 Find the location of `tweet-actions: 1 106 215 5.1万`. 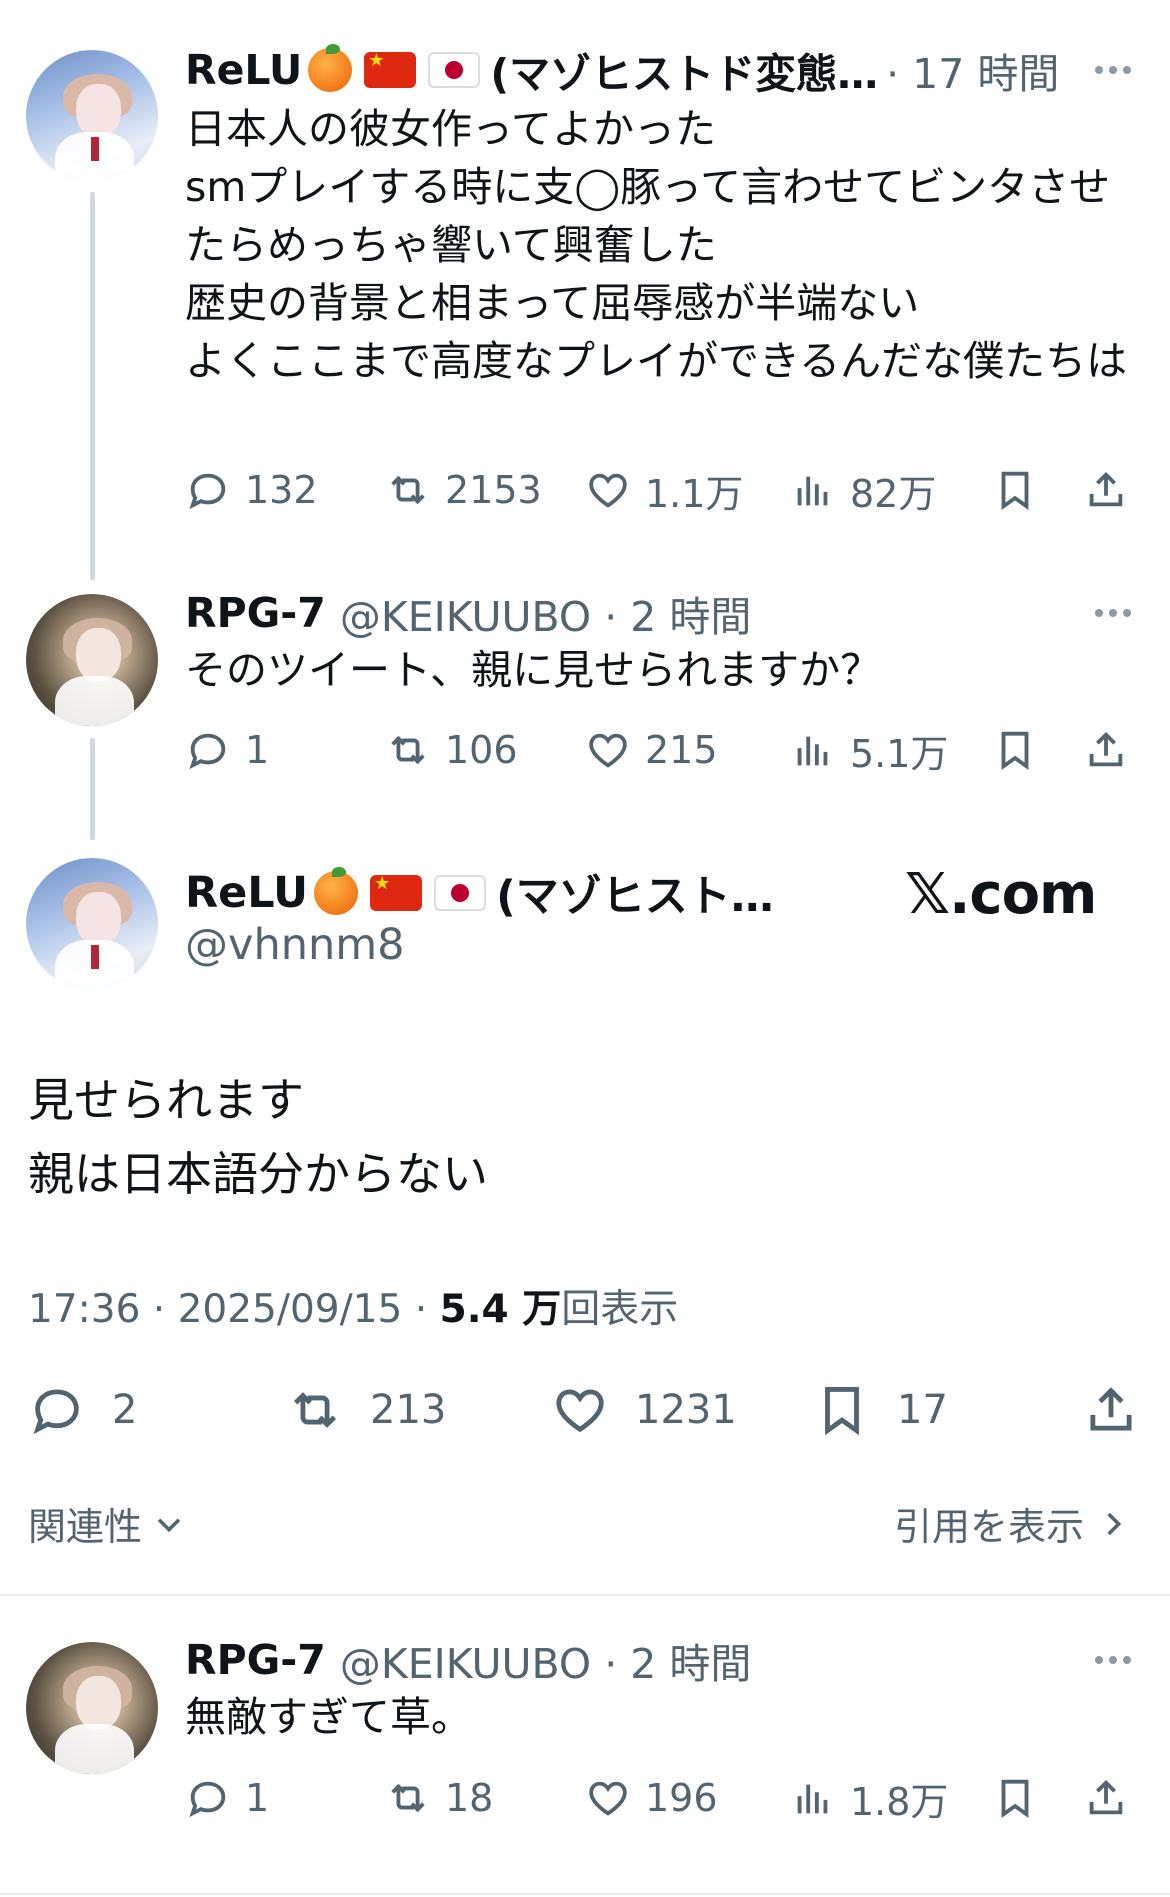

tweet-actions: 1 106 215 5.1万 is located at coordinates (662, 750).